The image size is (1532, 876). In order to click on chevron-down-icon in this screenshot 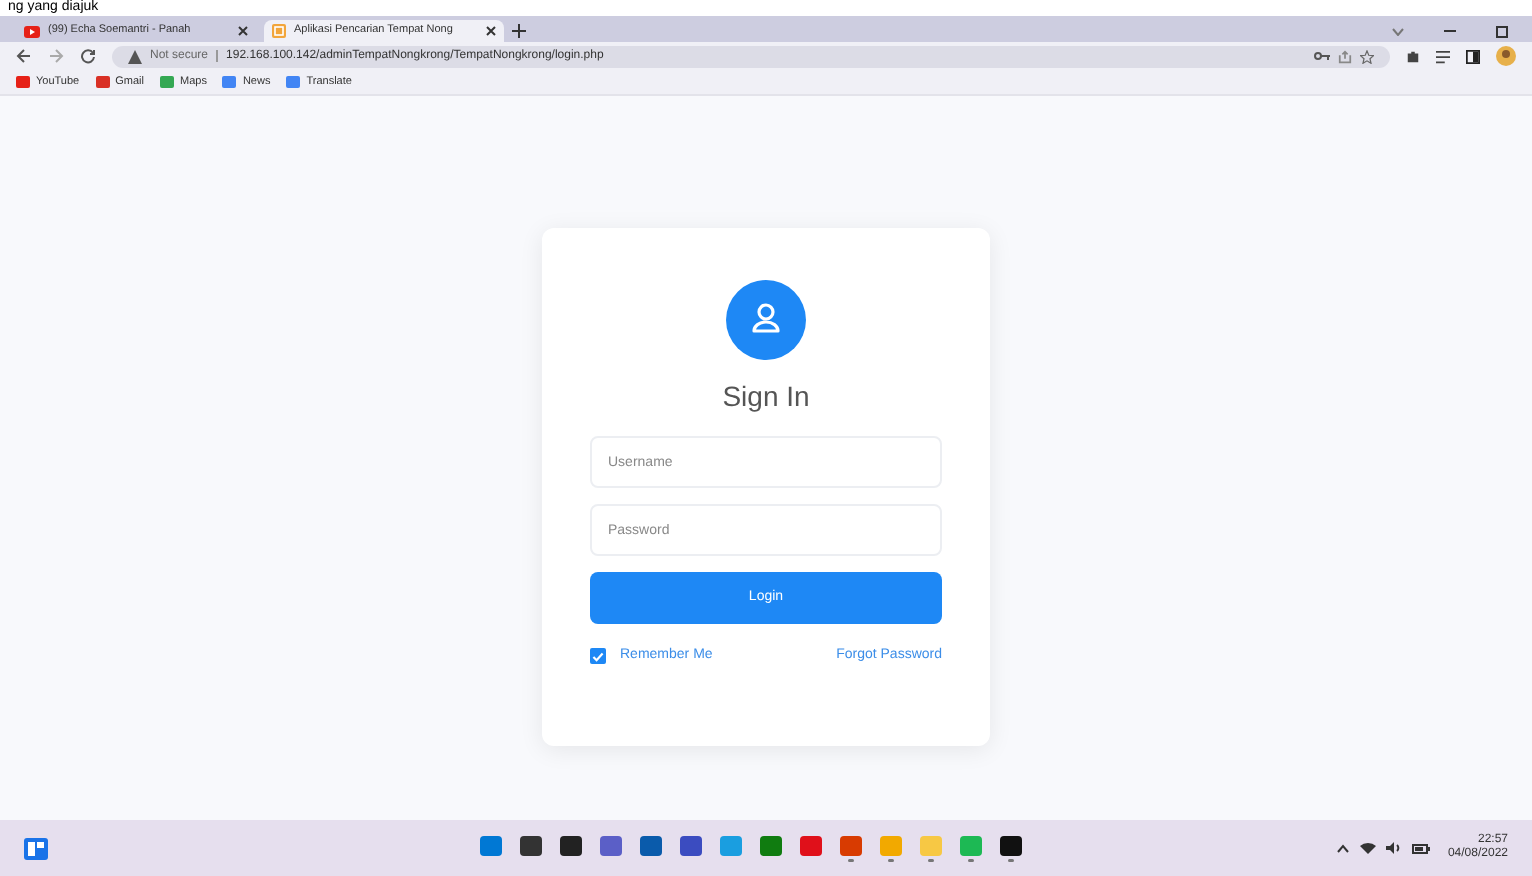, I will do `click(1398, 32)`.